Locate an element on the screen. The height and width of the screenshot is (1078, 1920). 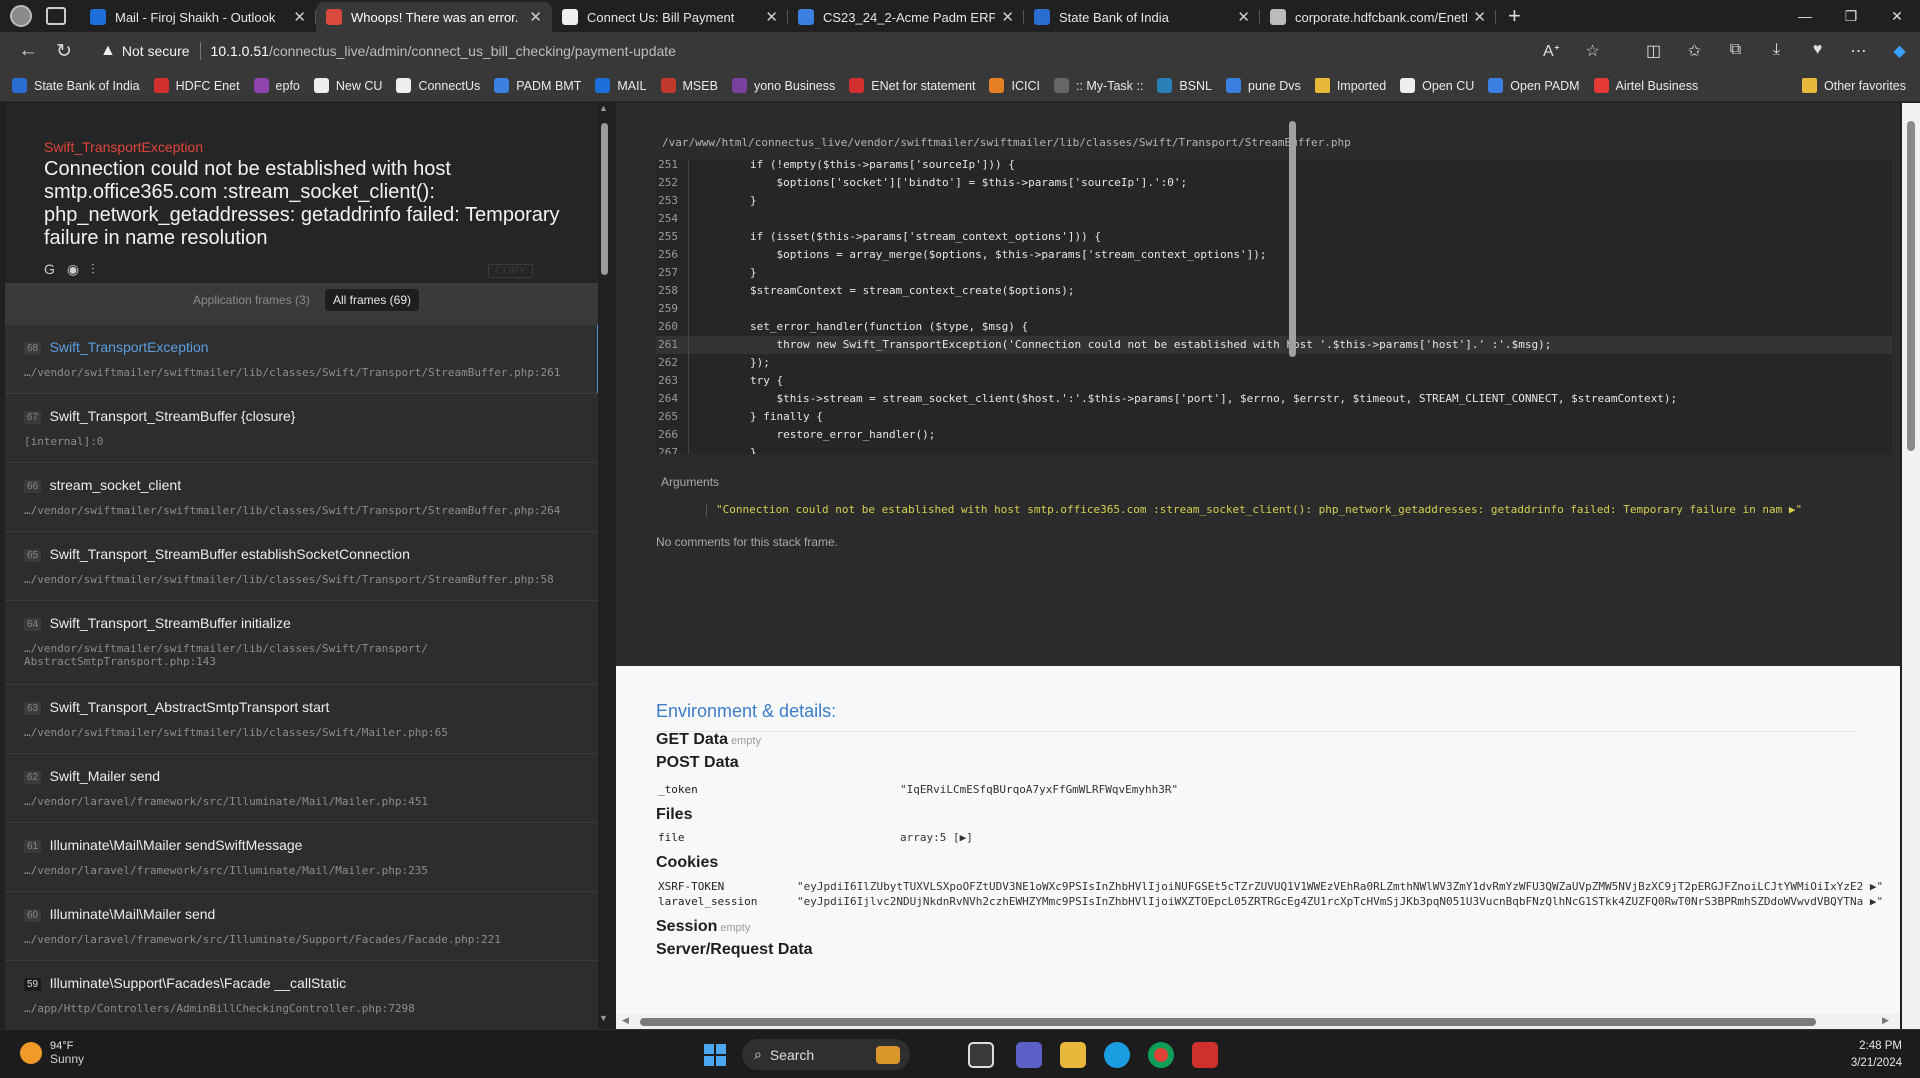
teams-icon is located at coordinates (1029, 1055).